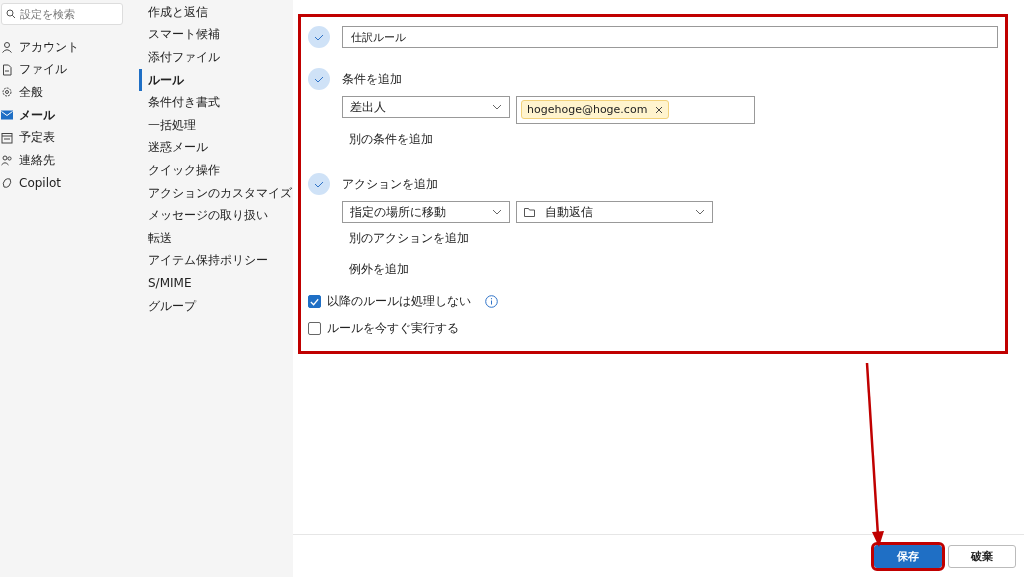 The width and height of the screenshot is (1024, 577). I want to click on submenu-item: メッセージの取り扱い, so click(214, 215).